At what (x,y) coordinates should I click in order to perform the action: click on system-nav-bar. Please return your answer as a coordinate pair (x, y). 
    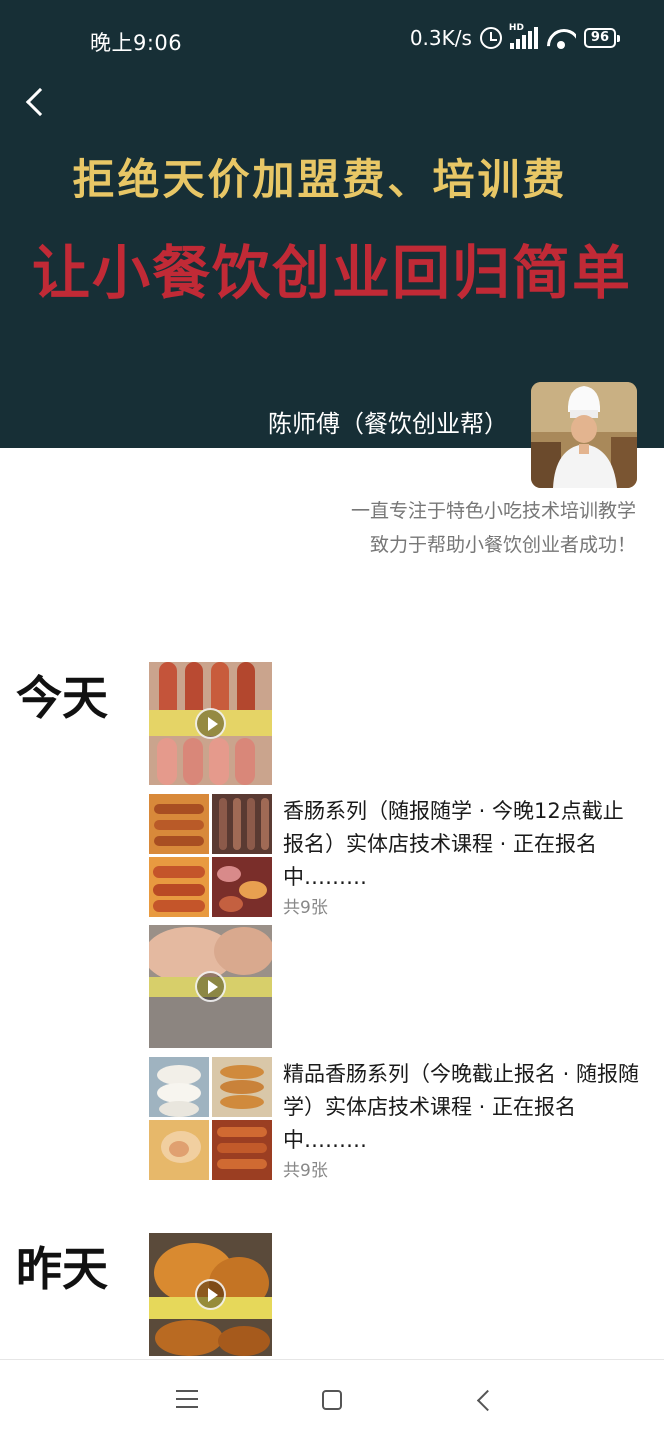
    Looking at the image, I should click on (332, 1399).